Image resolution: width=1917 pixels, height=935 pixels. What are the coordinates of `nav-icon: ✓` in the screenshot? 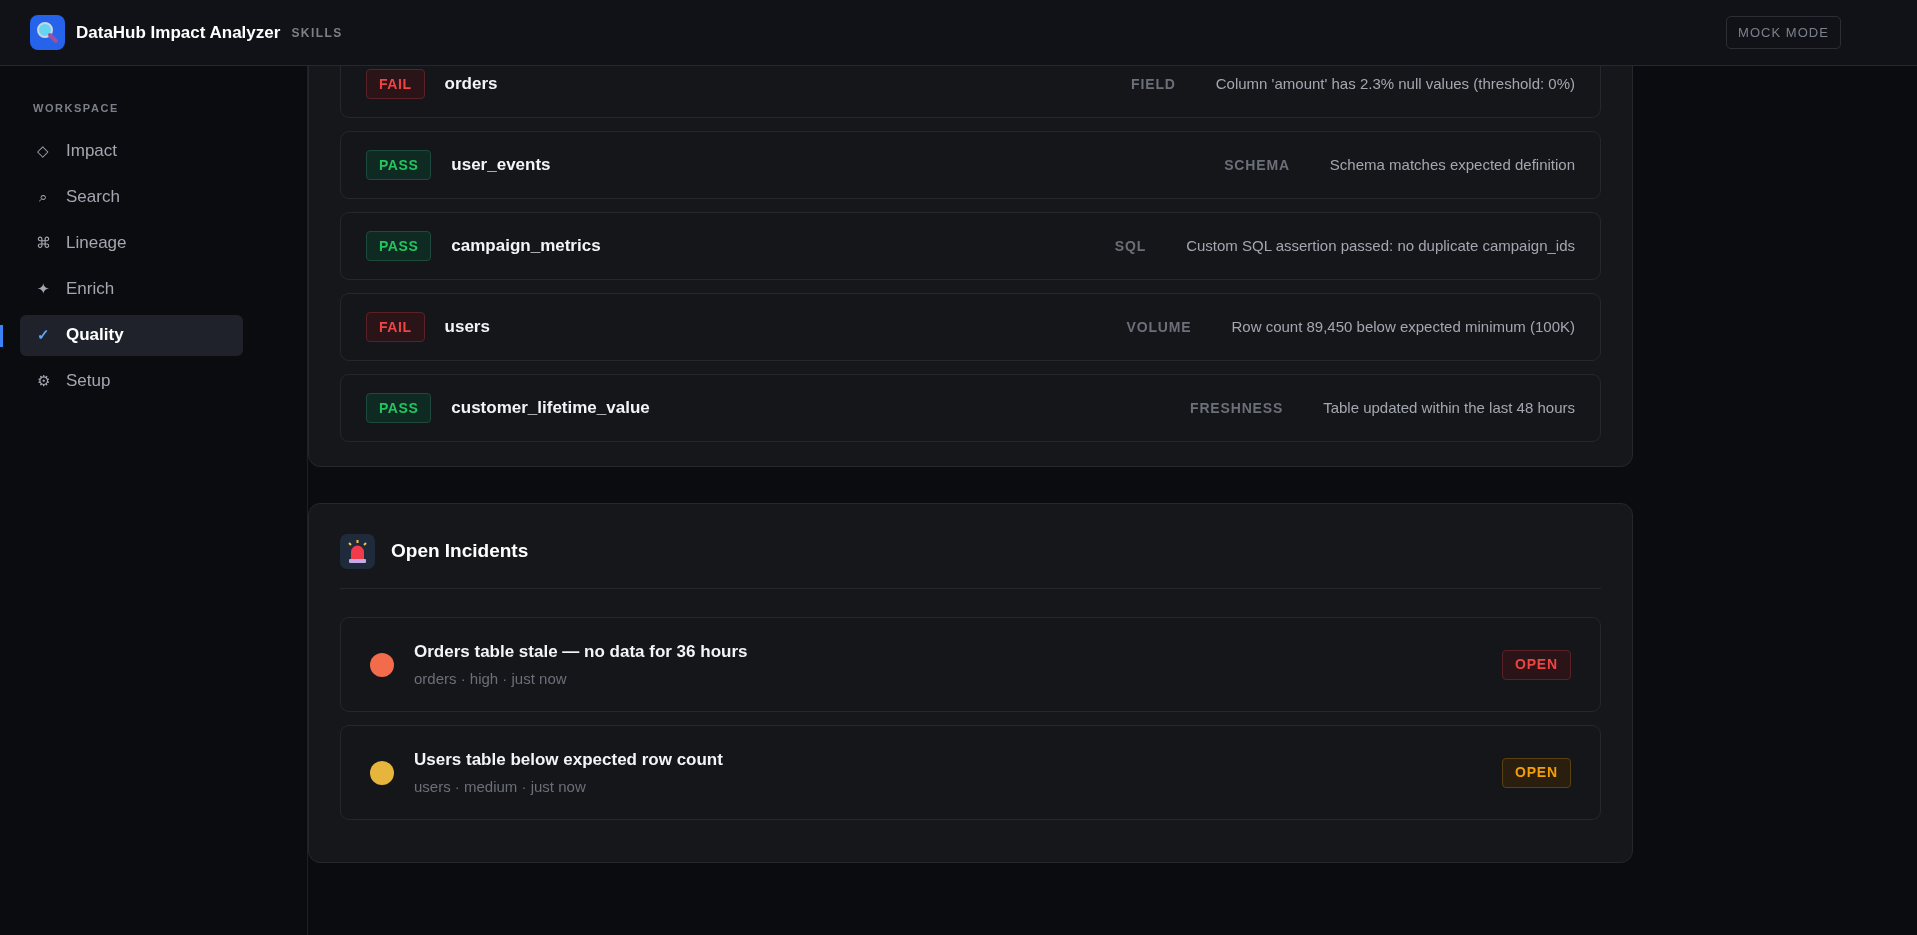 It's located at (43, 335).